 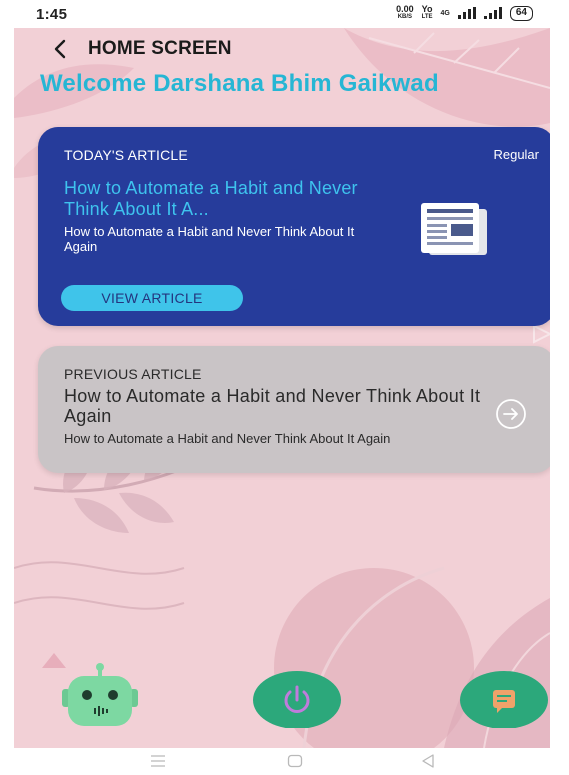 What do you see at coordinates (428, 761) in the screenshot?
I see `back-icon` at bounding box center [428, 761].